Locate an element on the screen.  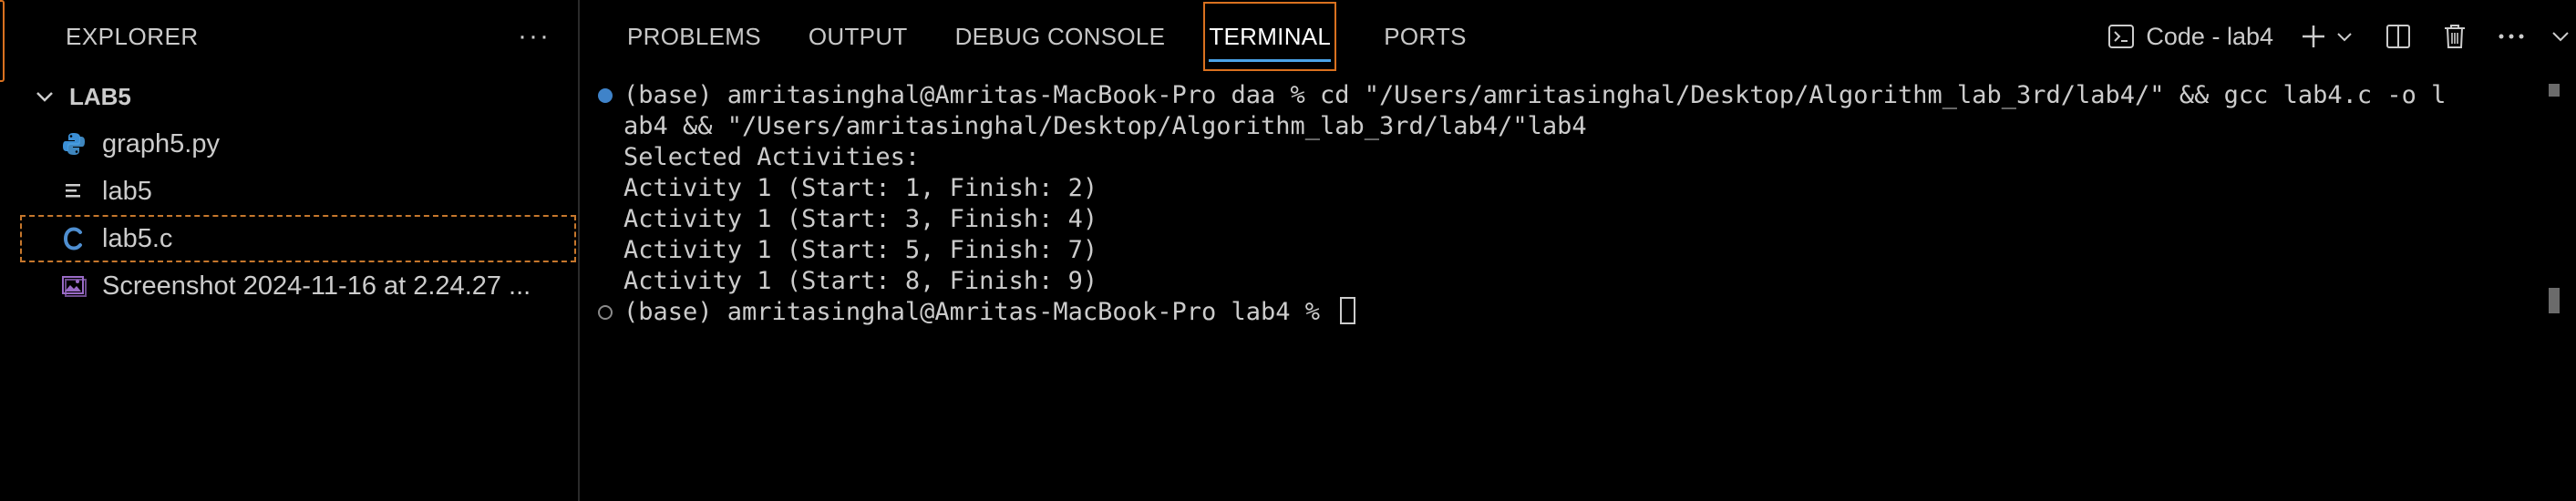
terminal-line: Activity 1 (Start: 8, Finish: 9) is located at coordinates (1564, 281).